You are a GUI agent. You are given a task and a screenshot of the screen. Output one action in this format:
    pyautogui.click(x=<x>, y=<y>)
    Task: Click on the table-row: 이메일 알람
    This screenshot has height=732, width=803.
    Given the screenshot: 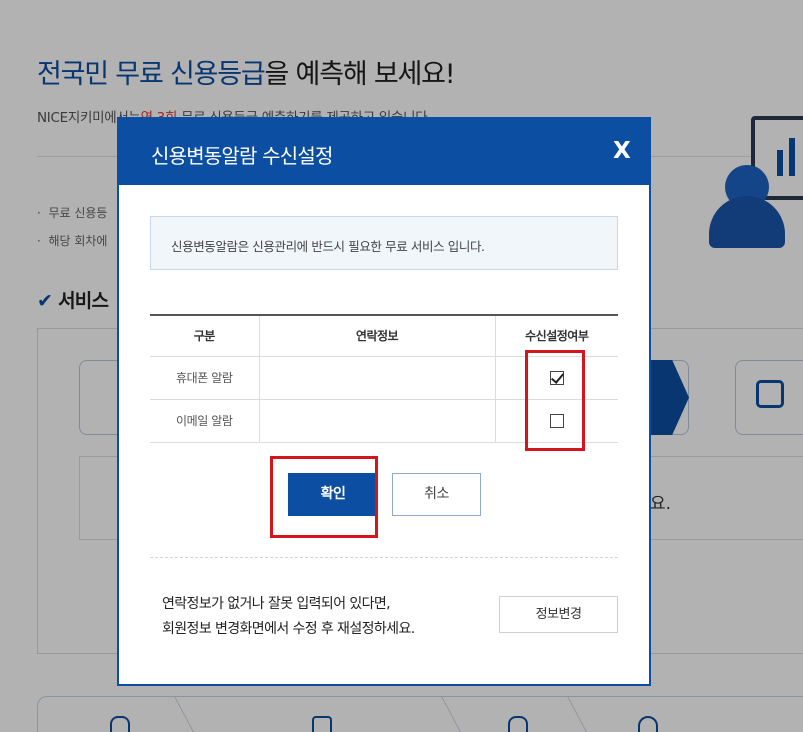 What is the action you would take?
    pyautogui.click(x=384, y=420)
    